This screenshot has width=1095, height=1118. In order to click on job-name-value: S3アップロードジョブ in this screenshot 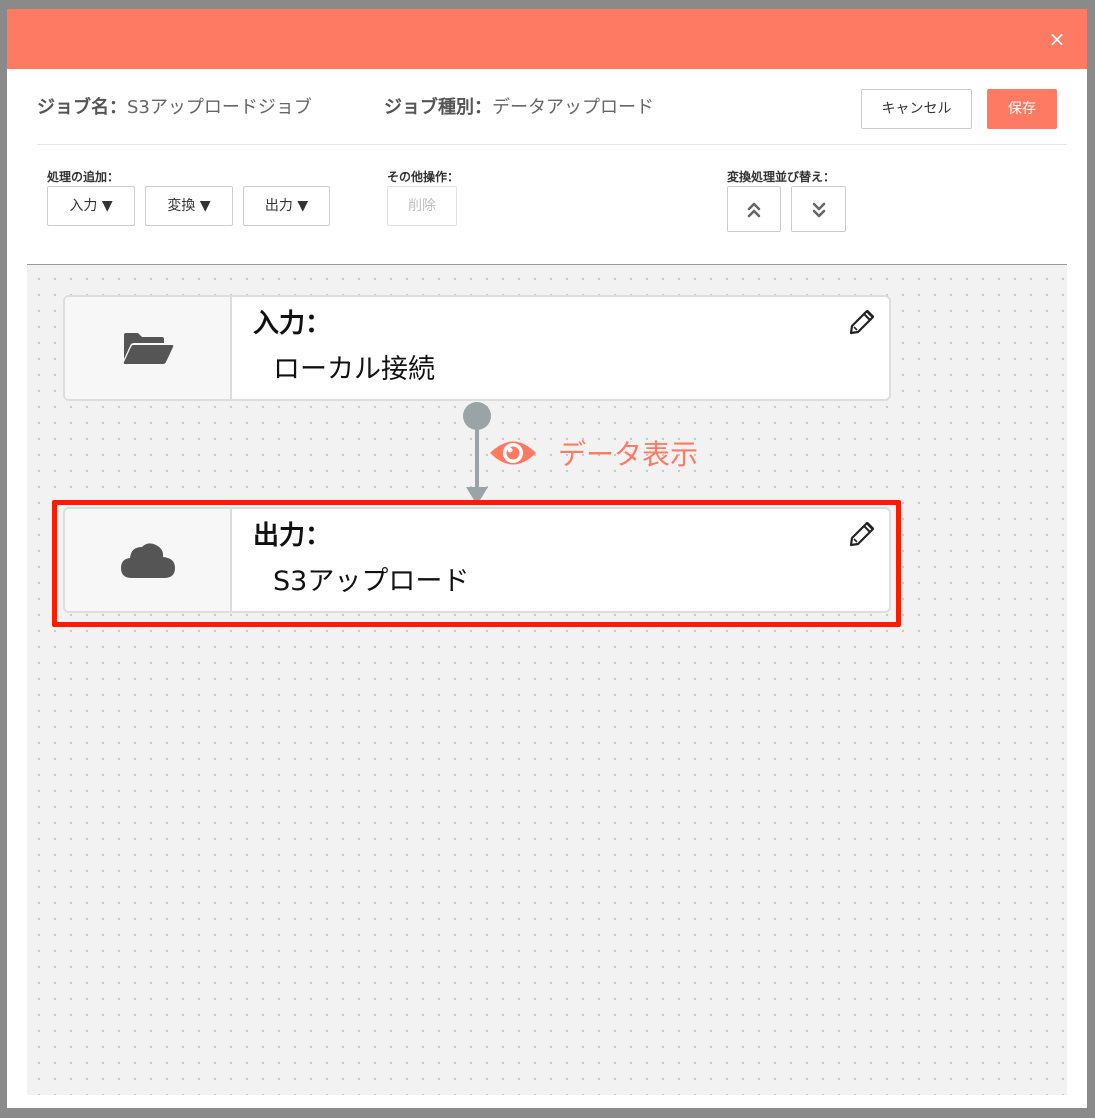, I will do `click(219, 107)`.